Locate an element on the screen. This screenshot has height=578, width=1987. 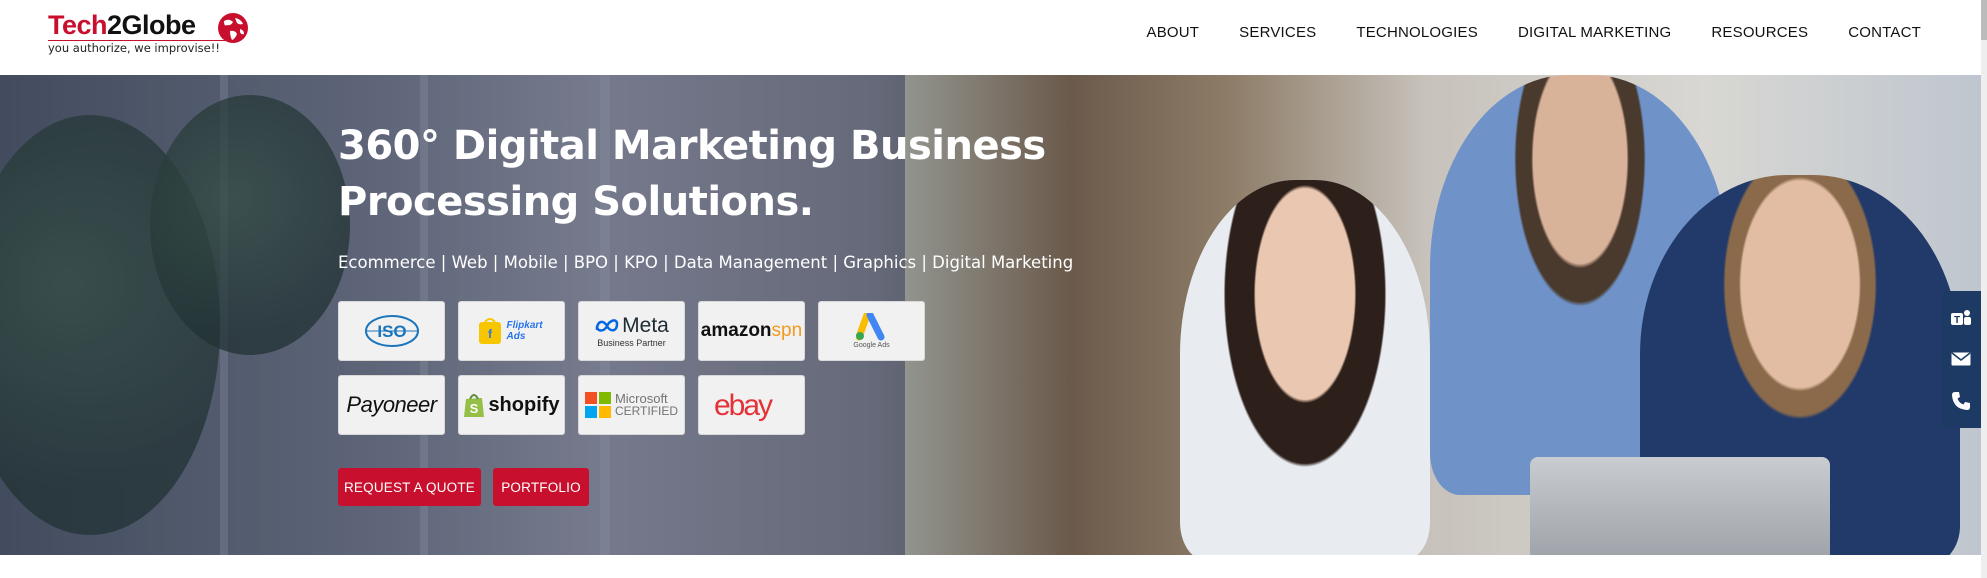
svg-text: ISO is located at coordinates (391, 331).